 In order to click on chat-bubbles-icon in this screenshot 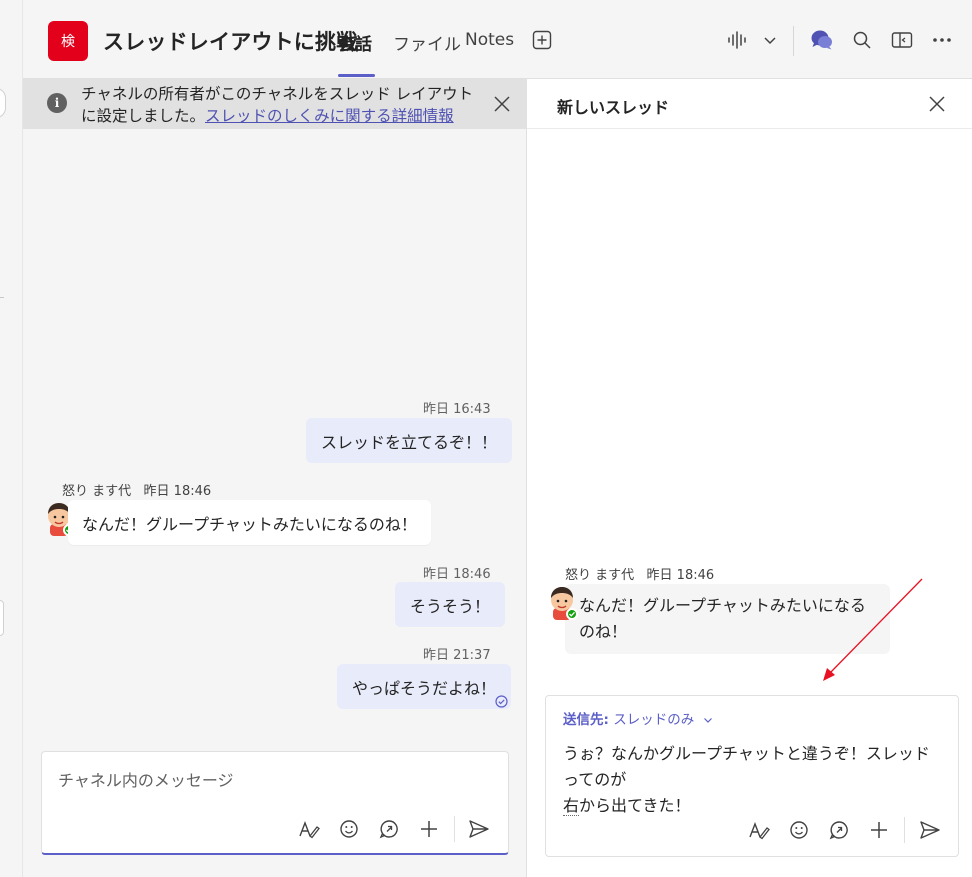, I will do `click(822, 40)`.